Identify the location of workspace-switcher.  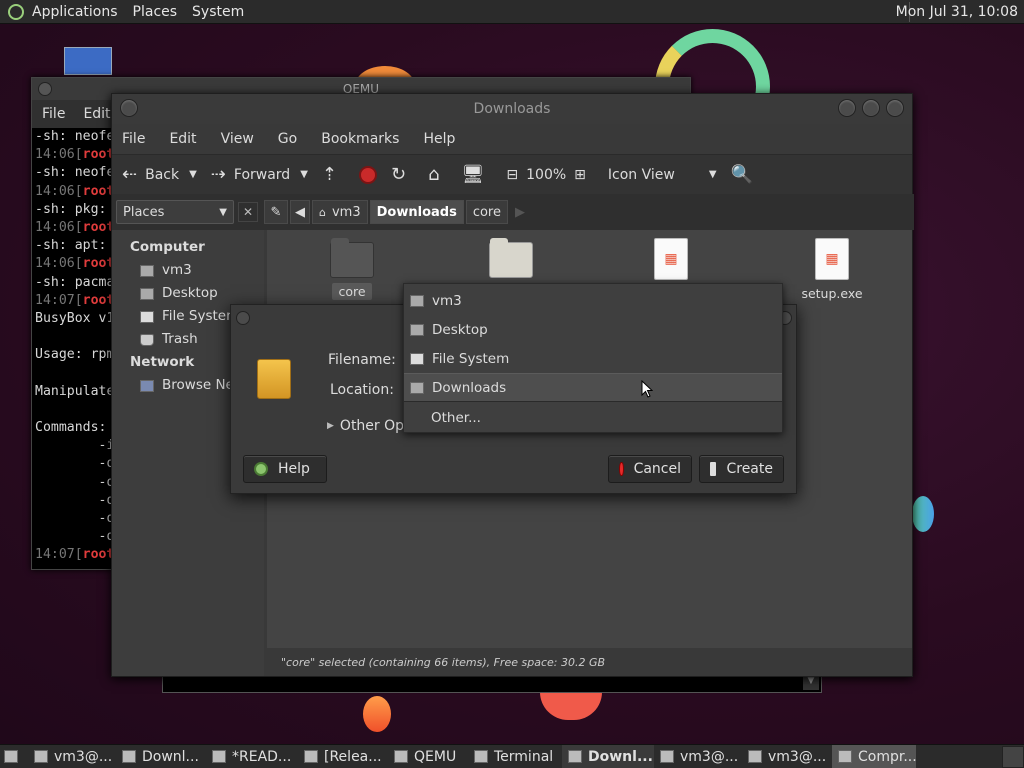
(1013, 756).